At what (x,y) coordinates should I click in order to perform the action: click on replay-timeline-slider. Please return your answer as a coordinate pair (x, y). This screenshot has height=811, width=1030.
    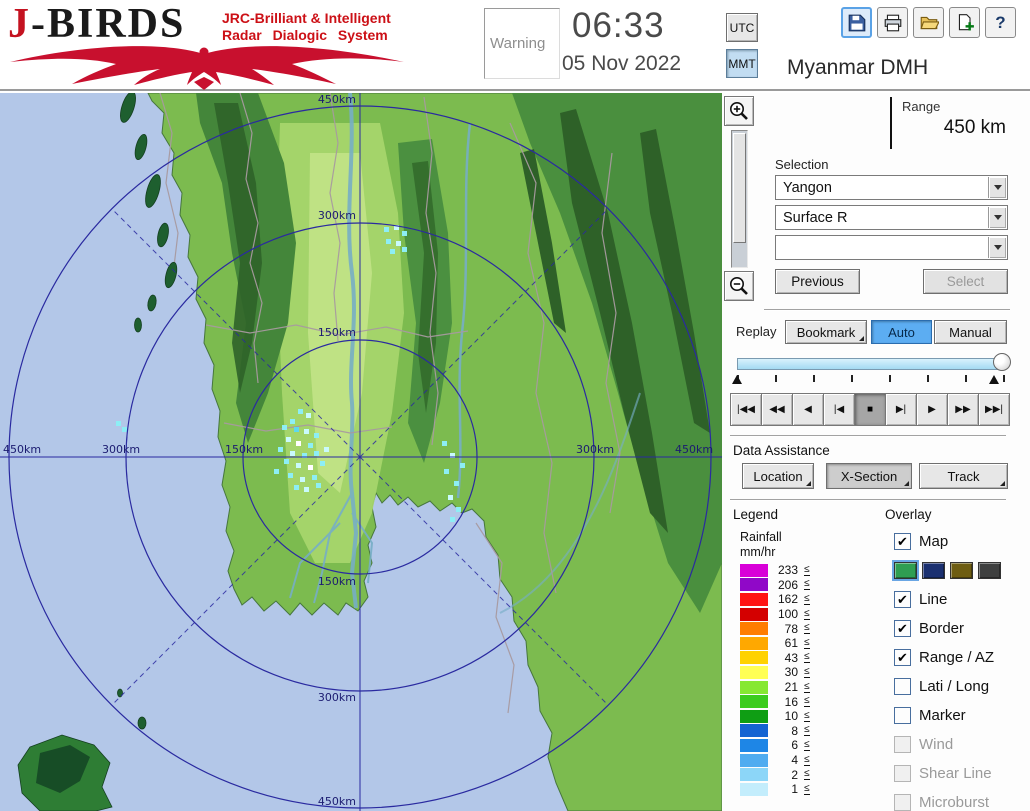
    Looking at the image, I should click on (870, 364).